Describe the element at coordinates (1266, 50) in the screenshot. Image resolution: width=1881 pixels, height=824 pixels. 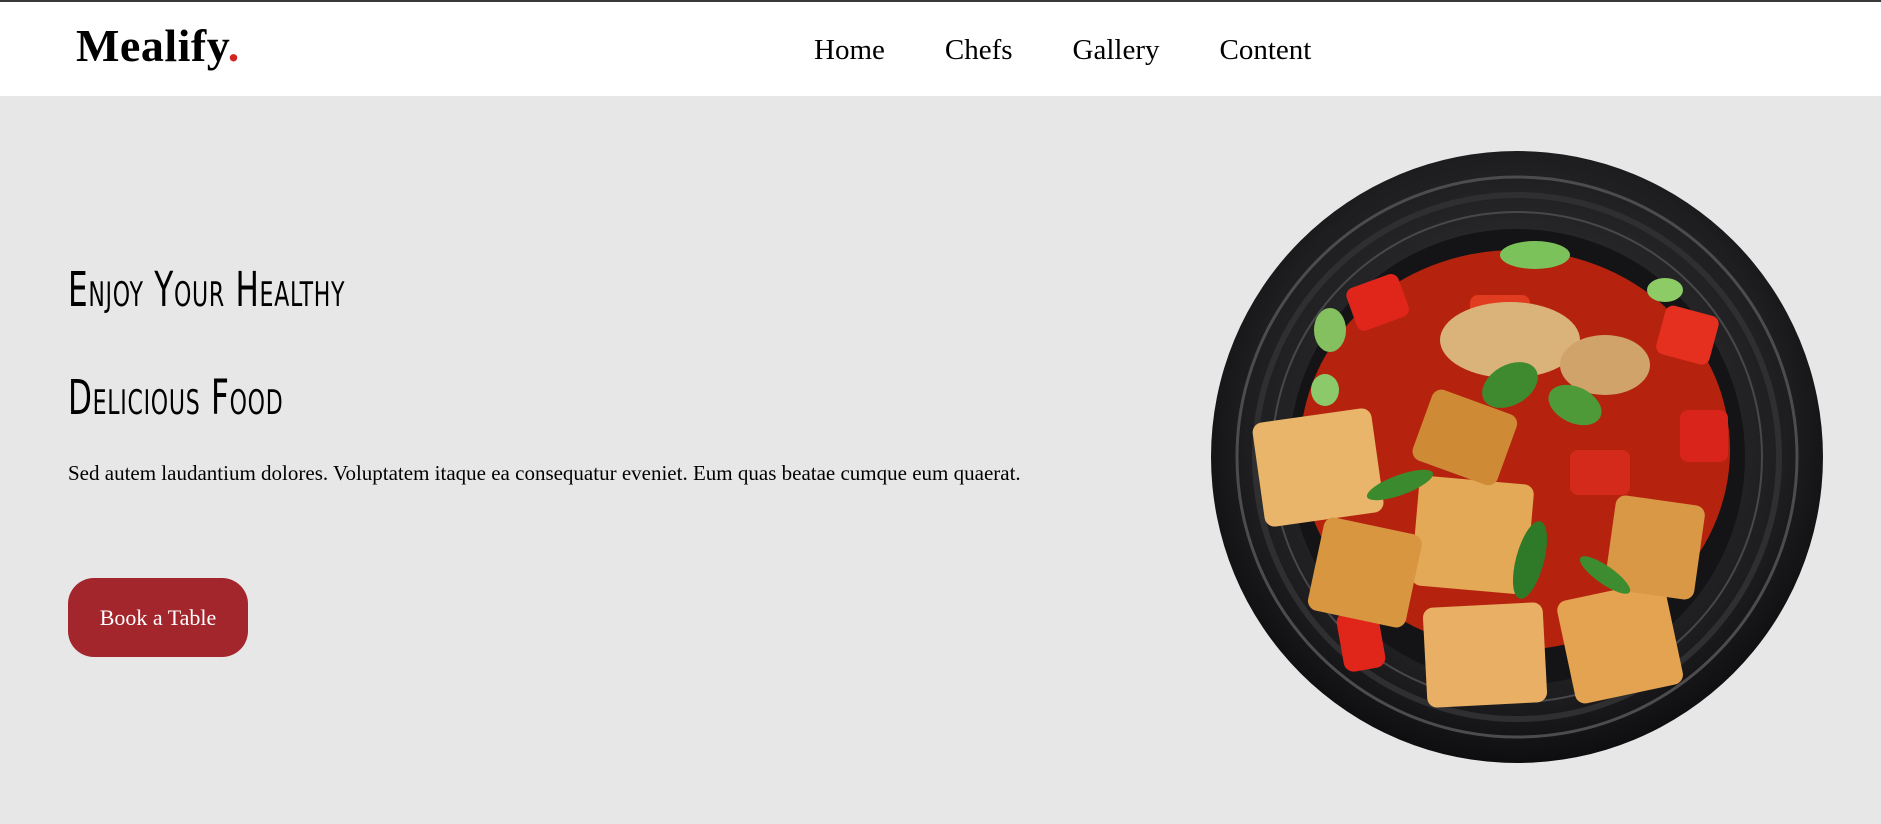
I see `nav-content: Content` at that location.